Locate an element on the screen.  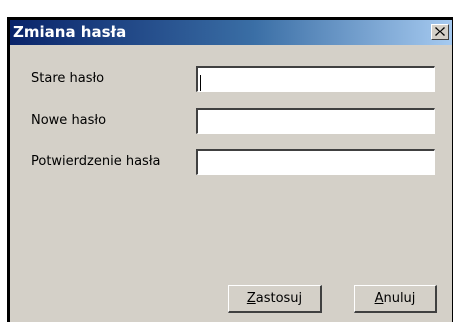
close-icon is located at coordinates (440, 31).